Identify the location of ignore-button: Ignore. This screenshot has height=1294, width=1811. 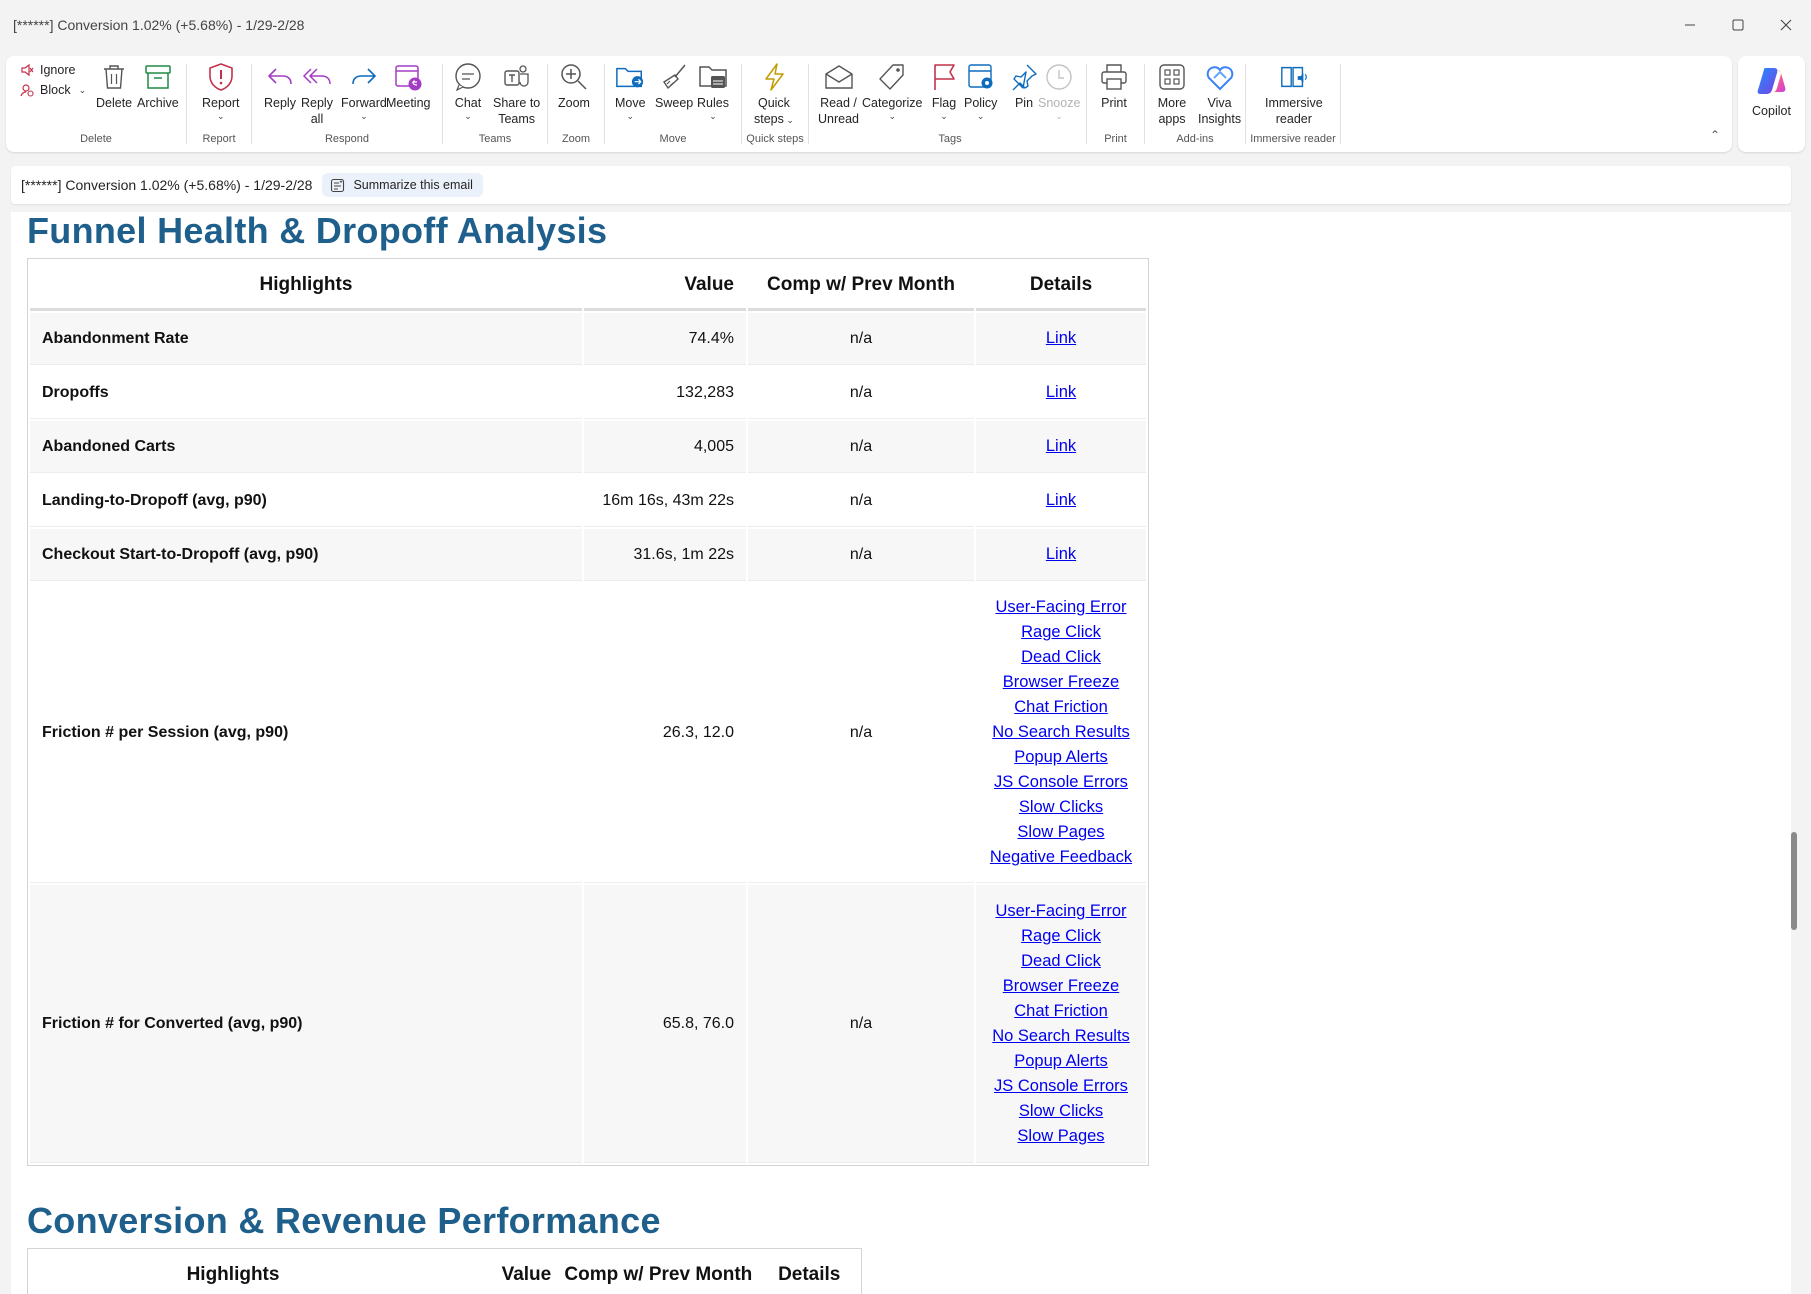
(47, 70).